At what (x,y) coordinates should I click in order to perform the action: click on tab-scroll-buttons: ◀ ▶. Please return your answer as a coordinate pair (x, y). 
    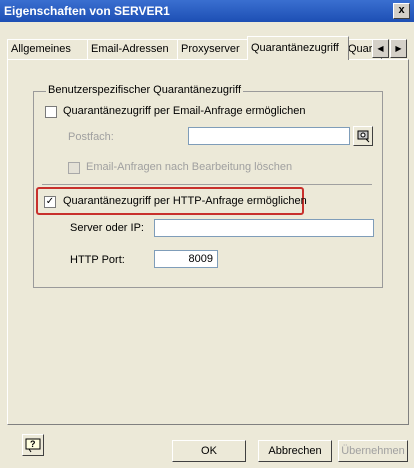
    Looking at the image, I should click on (389, 48).